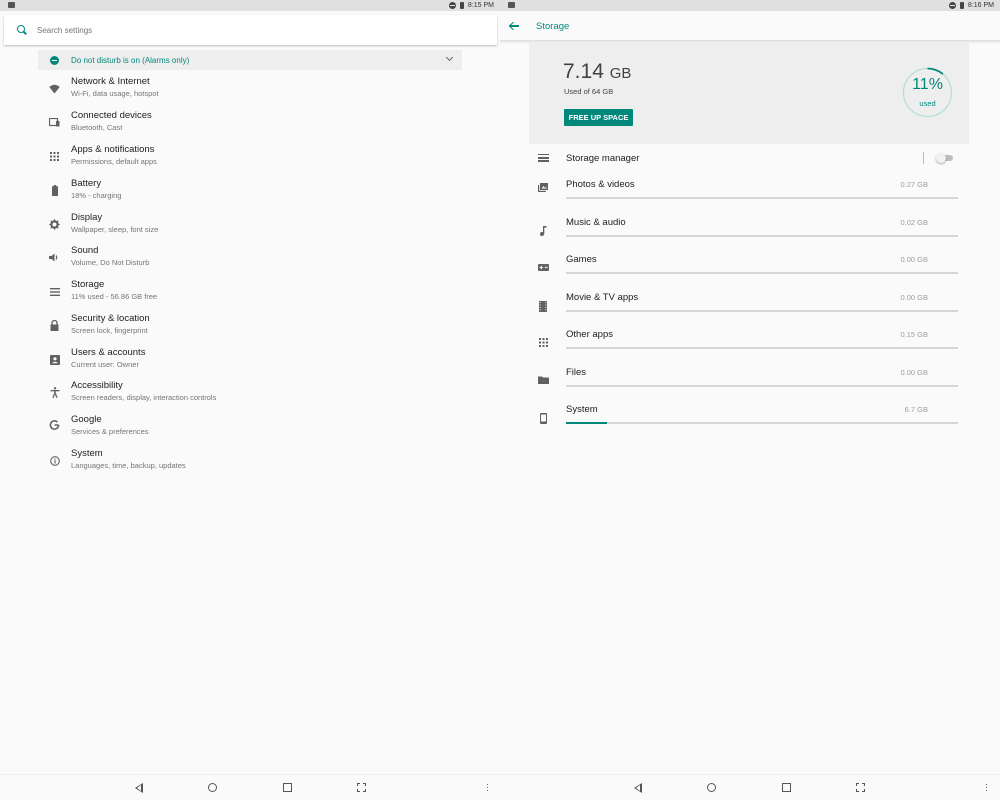 Image resolution: width=1000 pixels, height=800 pixels. Describe the element at coordinates (944, 158) in the screenshot. I see `storage-manager-toggle` at that location.